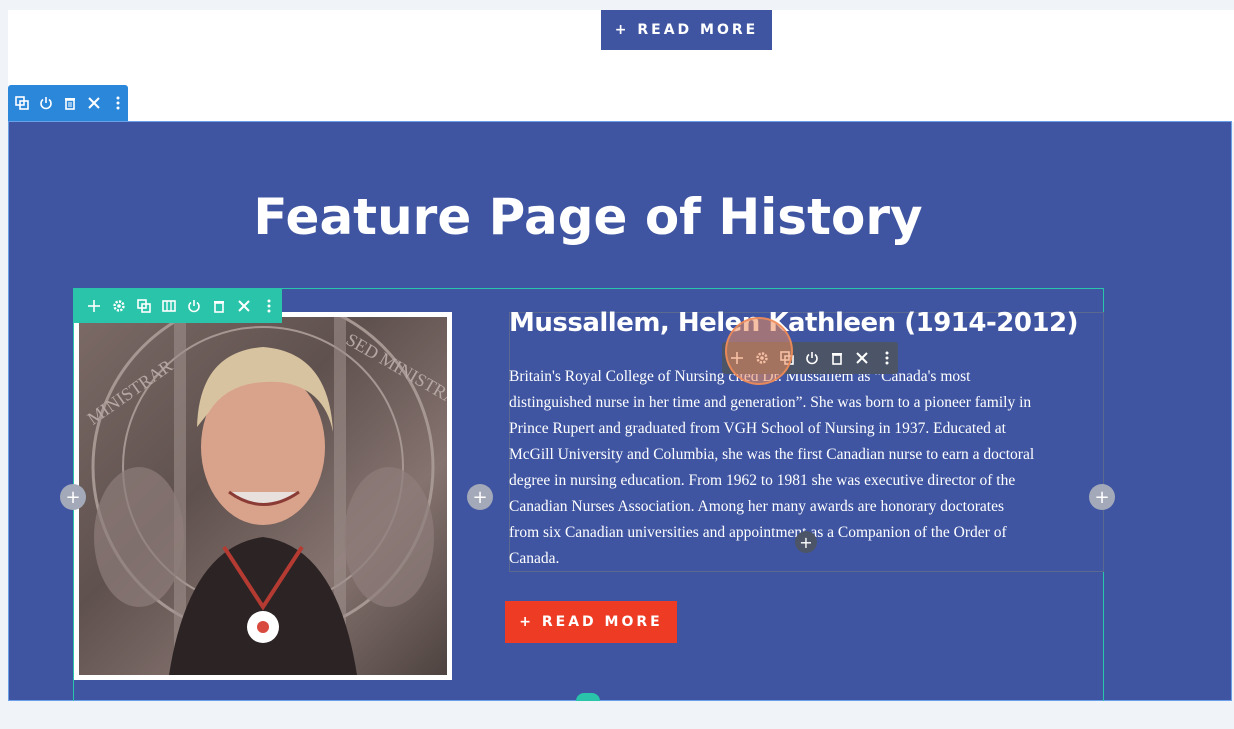 Image resolution: width=1234 pixels, height=729 pixels. What do you see at coordinates (93, 306) in the screenshot?
I see `move-icon` at bounding box center [93, 306].